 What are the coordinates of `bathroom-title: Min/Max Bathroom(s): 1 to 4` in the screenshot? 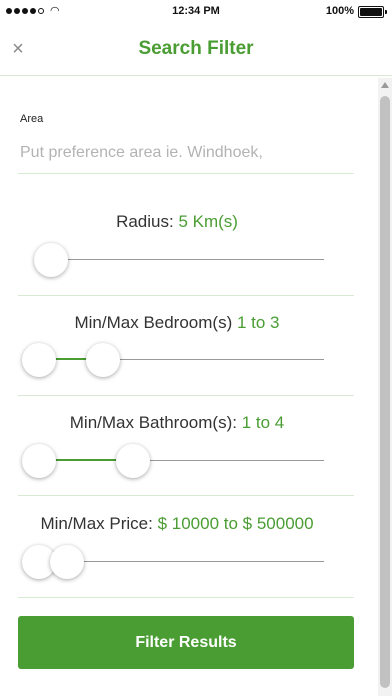 It's located at (177, 423).